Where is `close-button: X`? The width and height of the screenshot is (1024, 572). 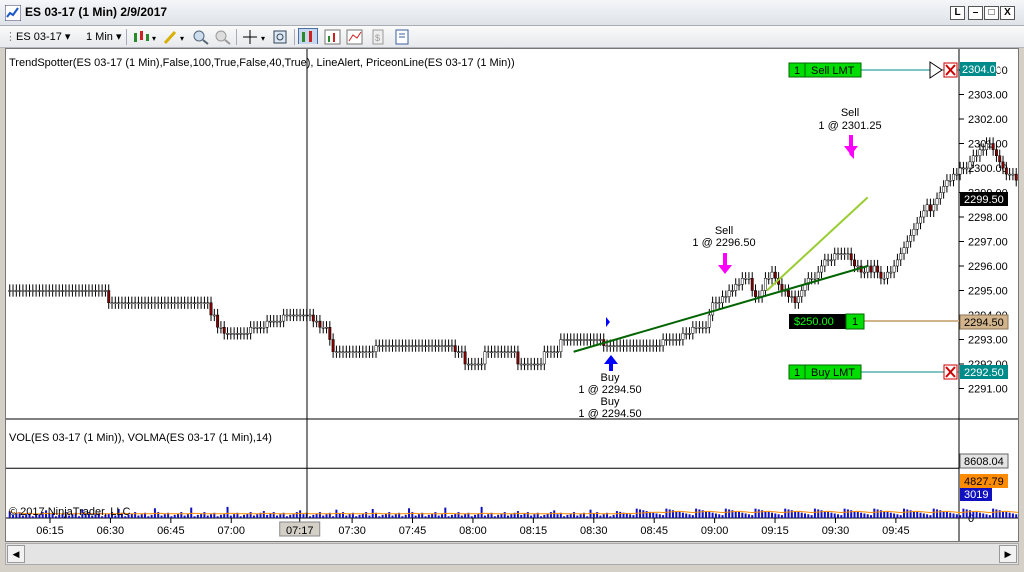
close-button: X is located at coordinates (1007, 13).